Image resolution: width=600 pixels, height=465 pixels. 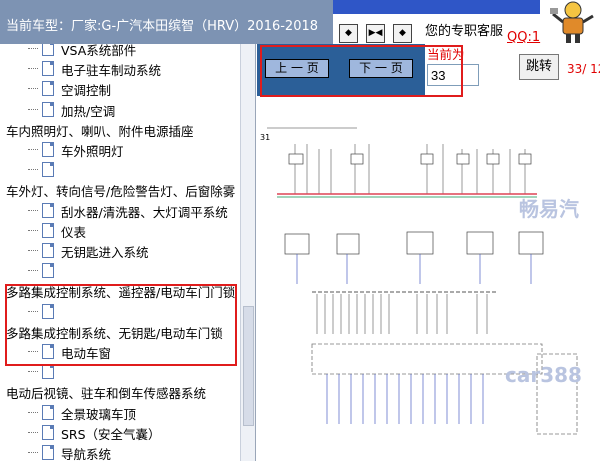 What do you see at coordinates (105, 252) in the screenshot?
I see `tree-item-label: 无钥匙进入系统` at bounding box center [105, 252].